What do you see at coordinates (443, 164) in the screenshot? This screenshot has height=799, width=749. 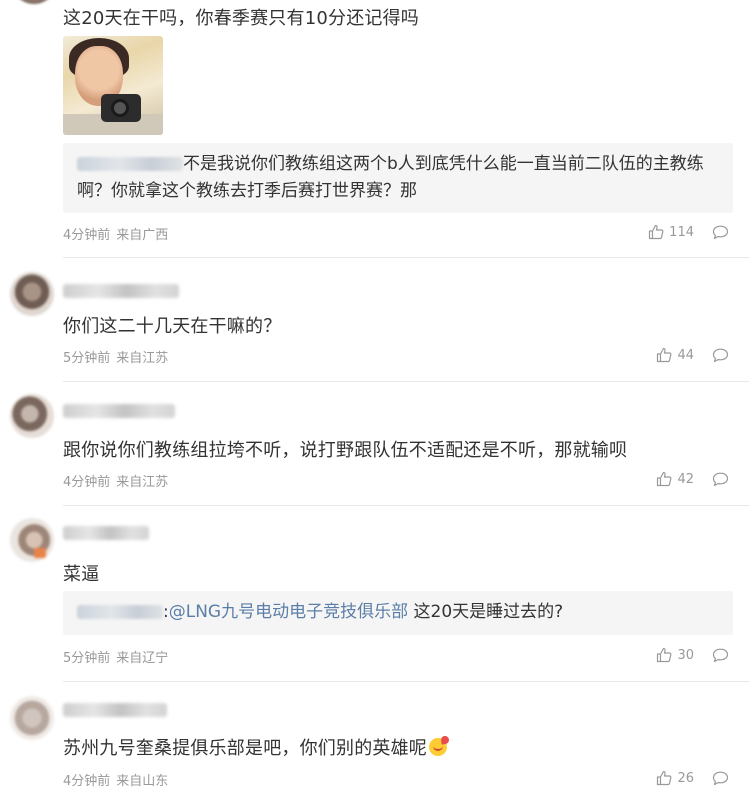 I see `quoted-text: 不是我说你们教练组这两个b人到底凭什么能一直当前二队伍的主教练` at bounding box center [443, 164].